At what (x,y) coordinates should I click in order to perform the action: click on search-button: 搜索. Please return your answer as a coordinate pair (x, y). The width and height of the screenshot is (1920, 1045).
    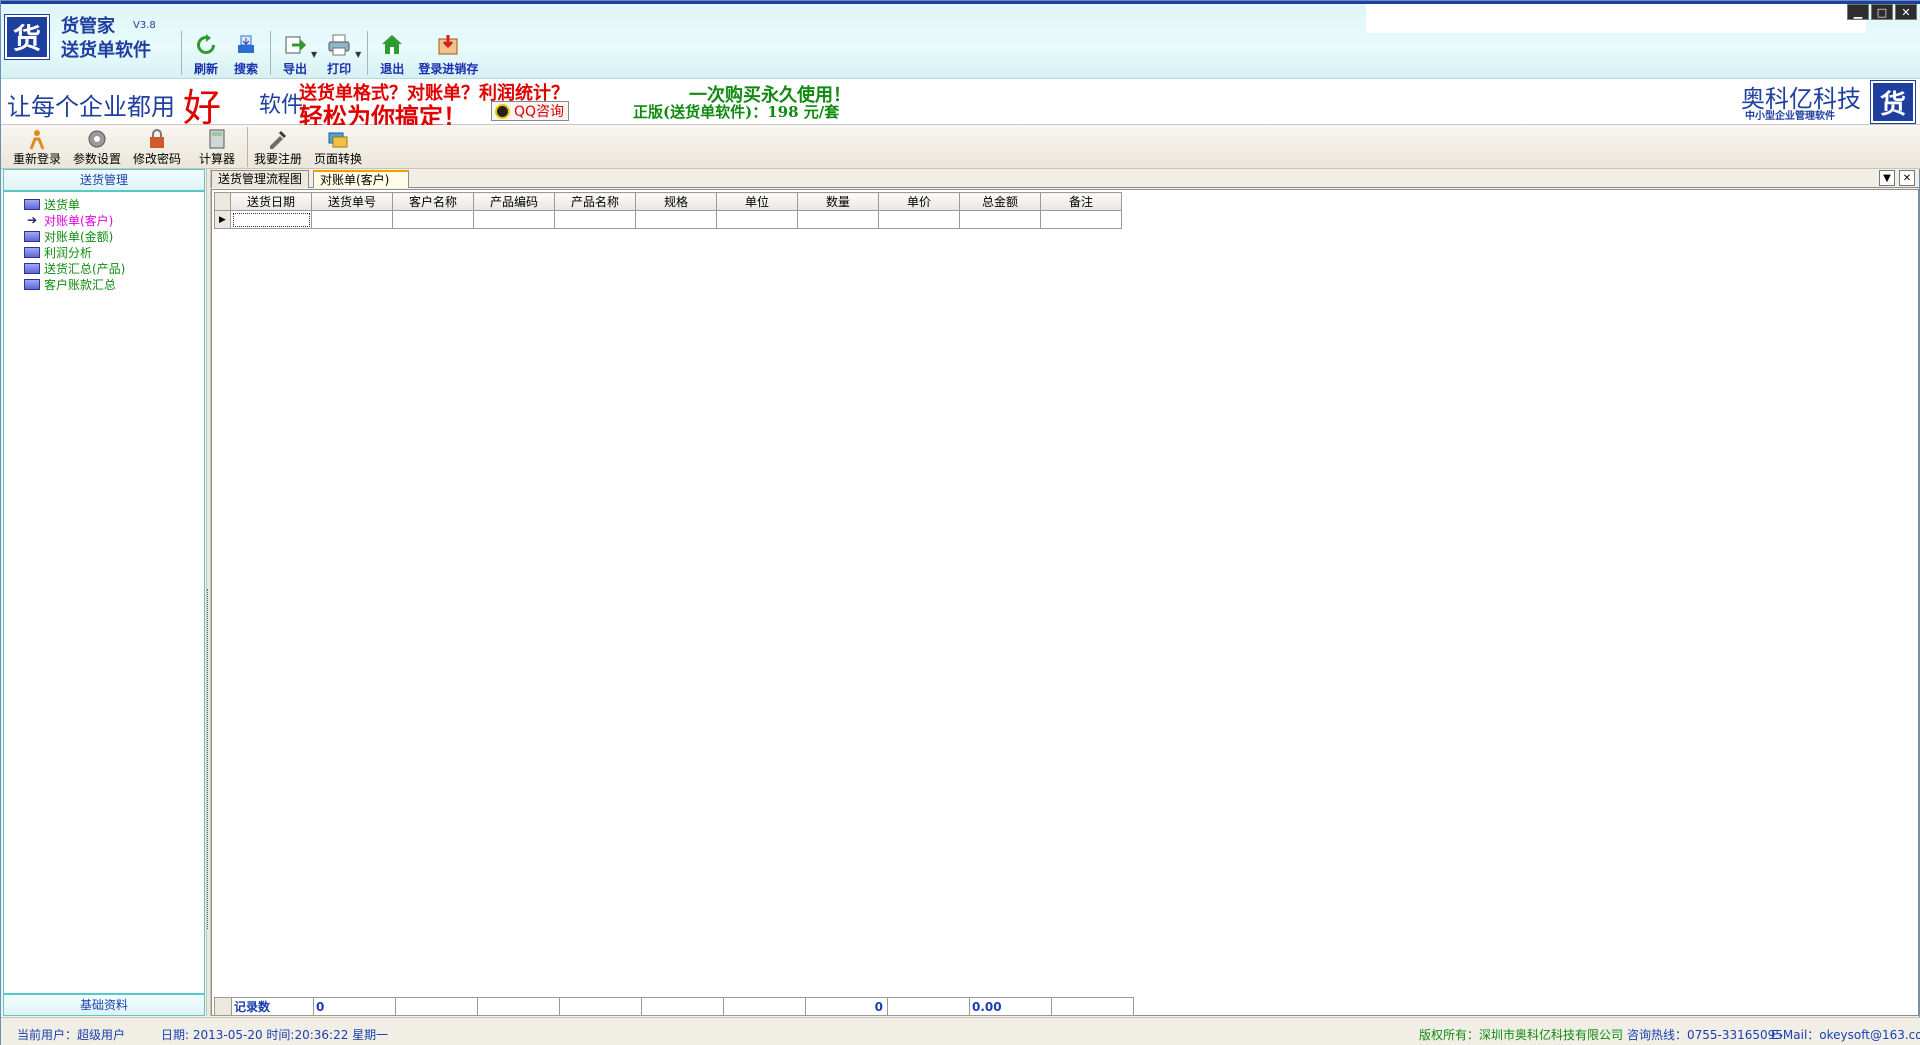
    Looking at the image, I should click on (246, 53).